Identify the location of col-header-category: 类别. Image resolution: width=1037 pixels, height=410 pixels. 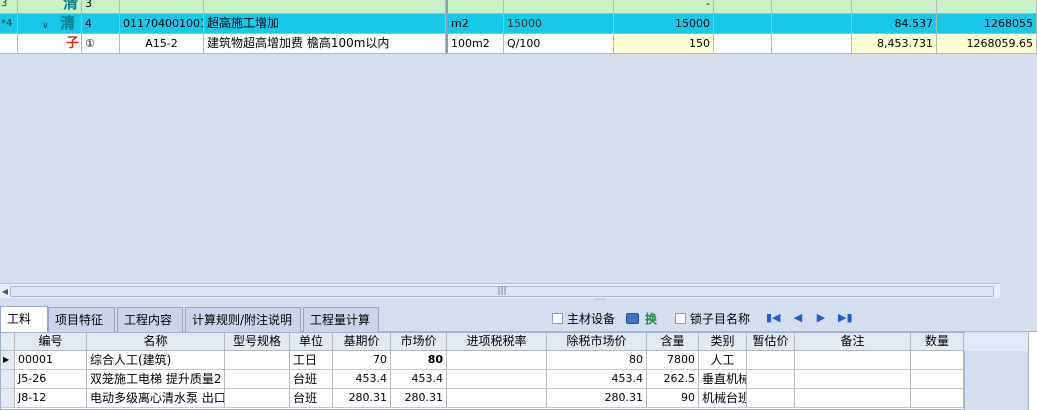
(723, 342).